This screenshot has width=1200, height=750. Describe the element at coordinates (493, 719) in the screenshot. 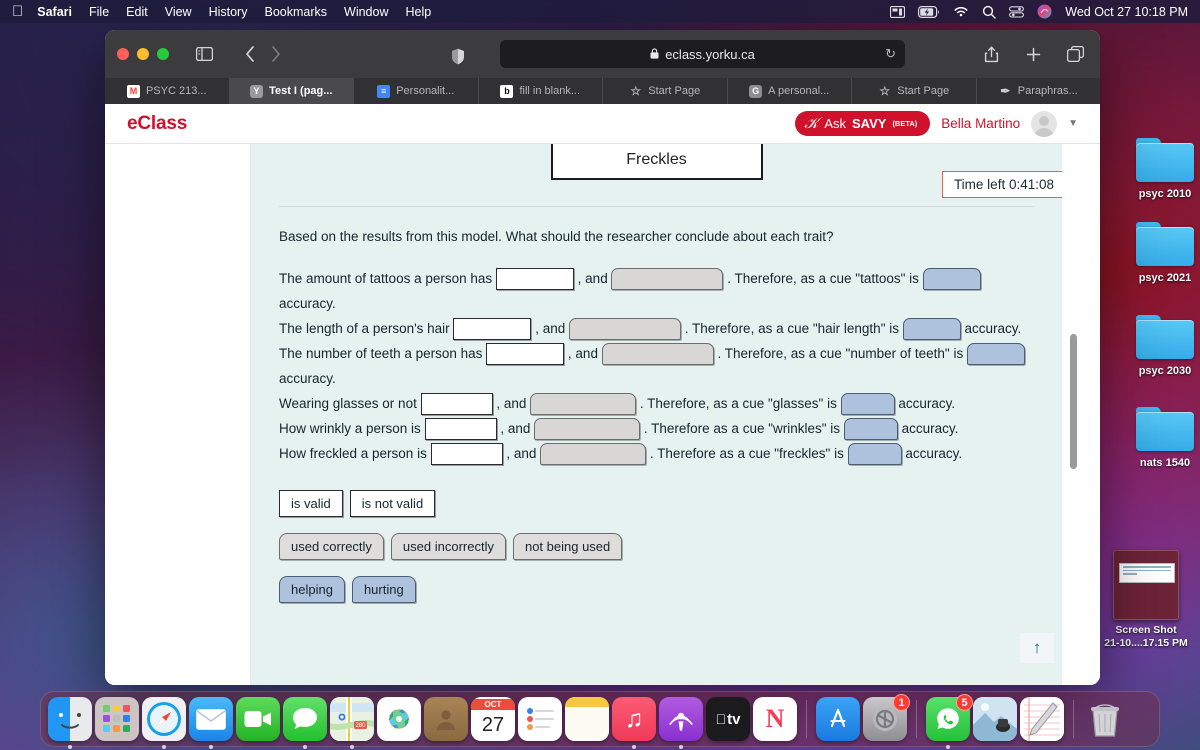

I see `dock-item-calendar: OCT 27` at that location.